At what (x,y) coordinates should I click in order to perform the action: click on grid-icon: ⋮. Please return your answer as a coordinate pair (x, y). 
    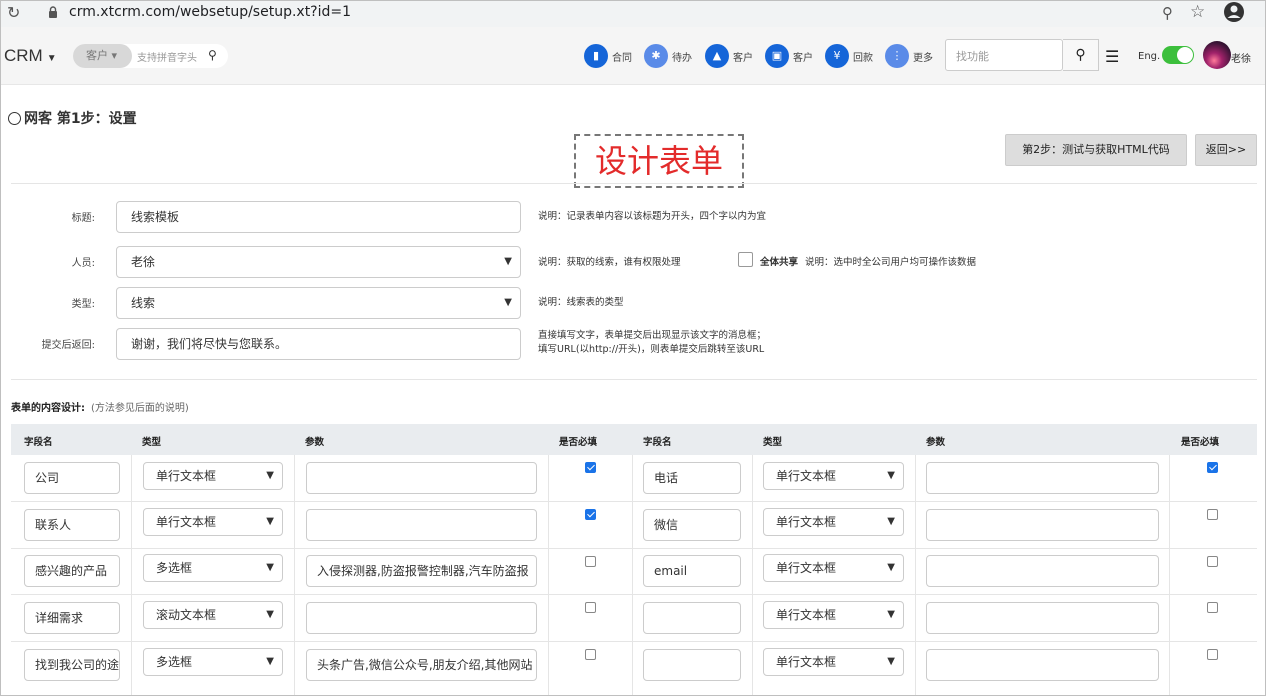
    Looking at the image, I should click on (897, 56).